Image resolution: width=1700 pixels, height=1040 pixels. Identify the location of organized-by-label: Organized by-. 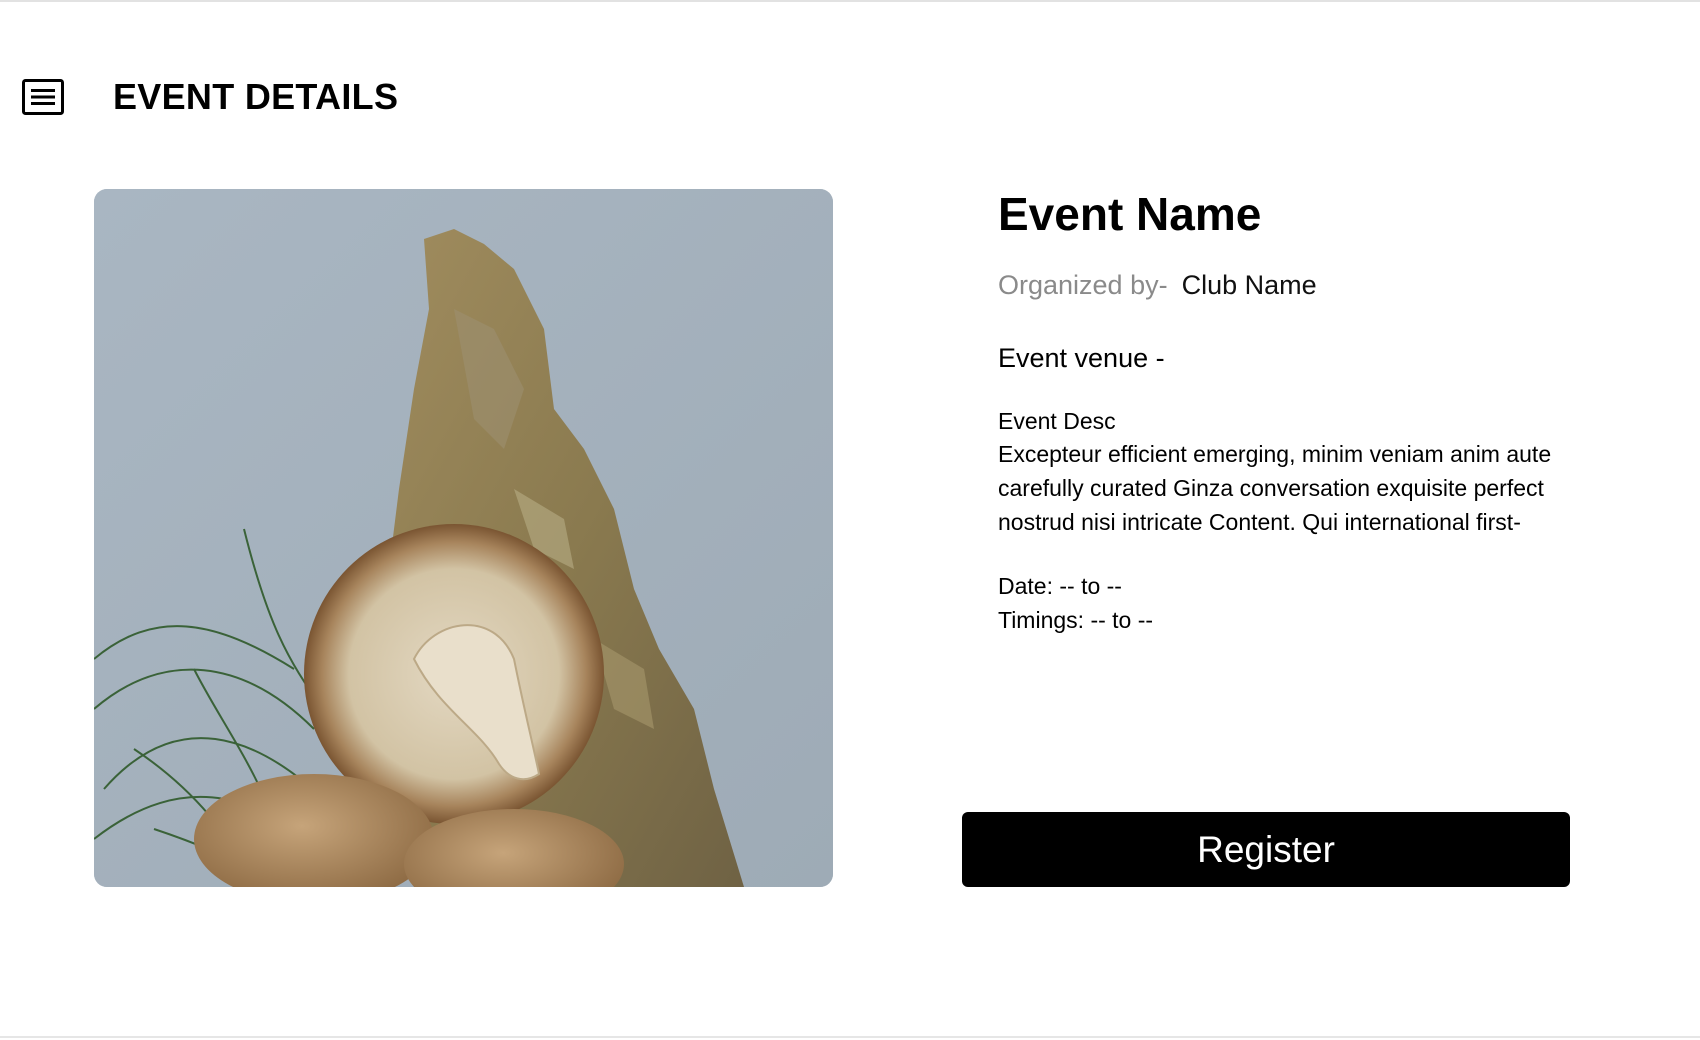
(1083, 285).